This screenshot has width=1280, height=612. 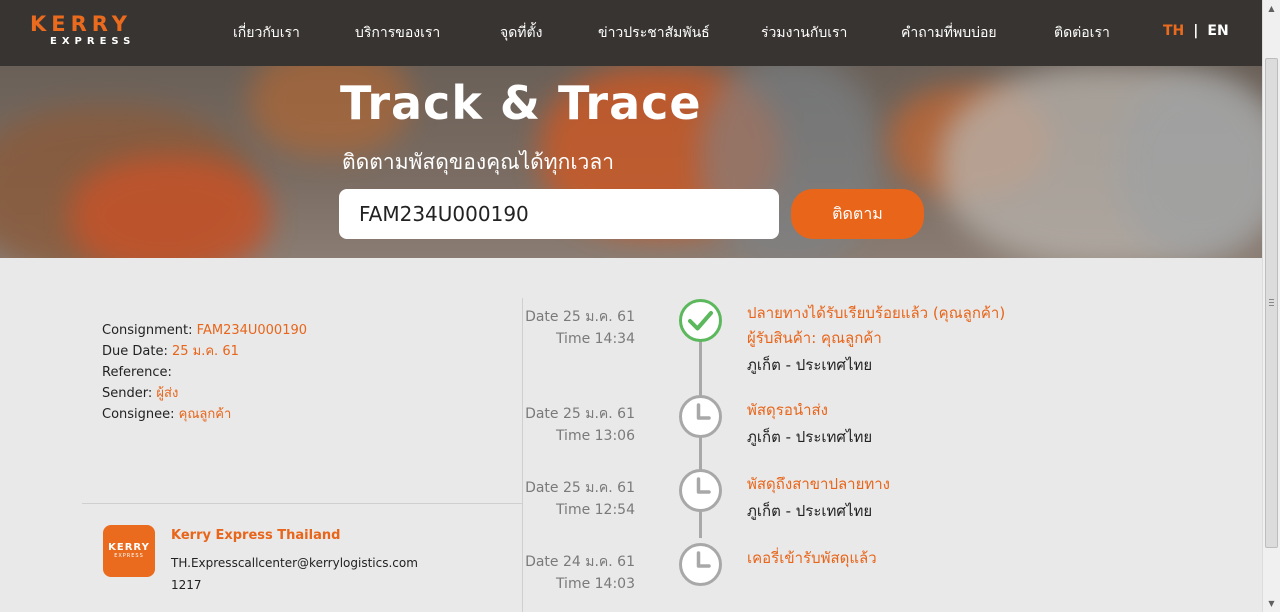 I want to click on event-time: Time 14:34, so click(x=595, y=339).